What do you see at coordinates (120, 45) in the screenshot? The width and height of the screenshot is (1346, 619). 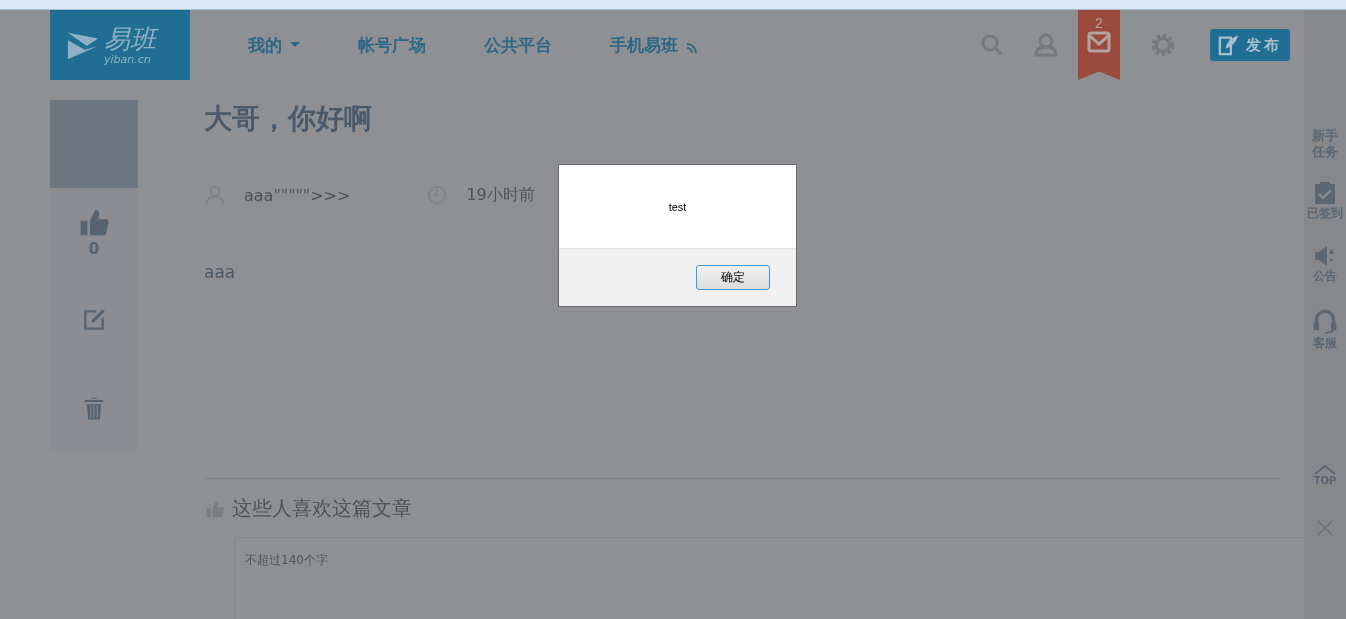 I see `site-logo: 易班 yiban.cn` at bounding box center [120, 45].